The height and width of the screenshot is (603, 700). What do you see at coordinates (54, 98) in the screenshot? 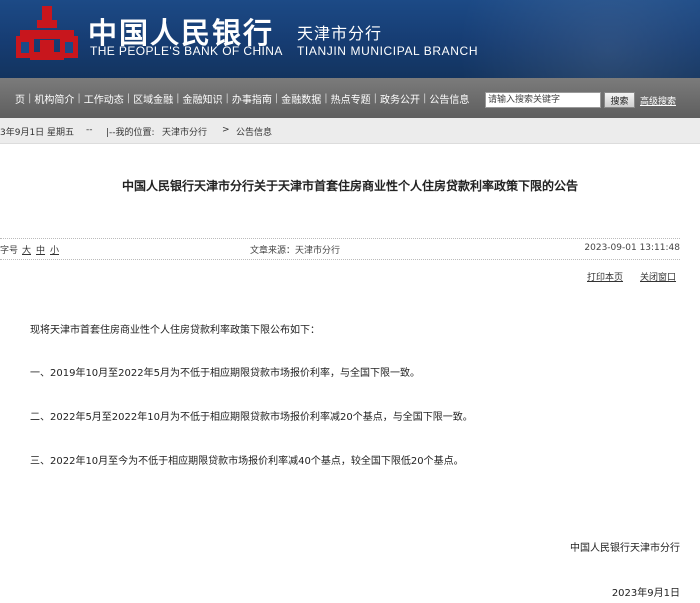
I see `nav-item-about: 机构简介` at bounding box center [54, 98].